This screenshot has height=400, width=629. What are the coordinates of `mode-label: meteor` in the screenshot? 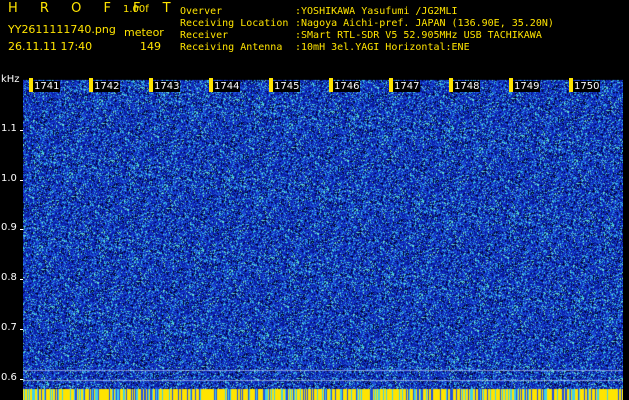 It's located at (144, 32).